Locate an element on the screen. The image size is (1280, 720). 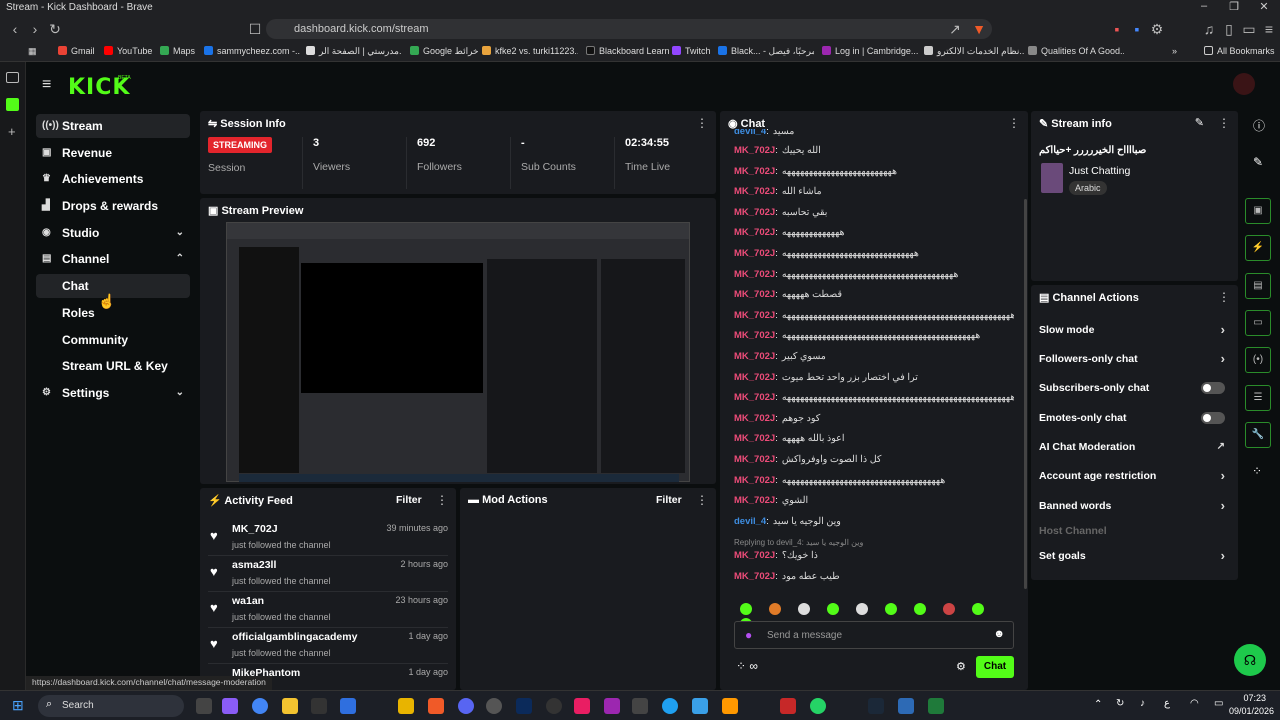
photoshop-icon is located at coordinates (524, 706).